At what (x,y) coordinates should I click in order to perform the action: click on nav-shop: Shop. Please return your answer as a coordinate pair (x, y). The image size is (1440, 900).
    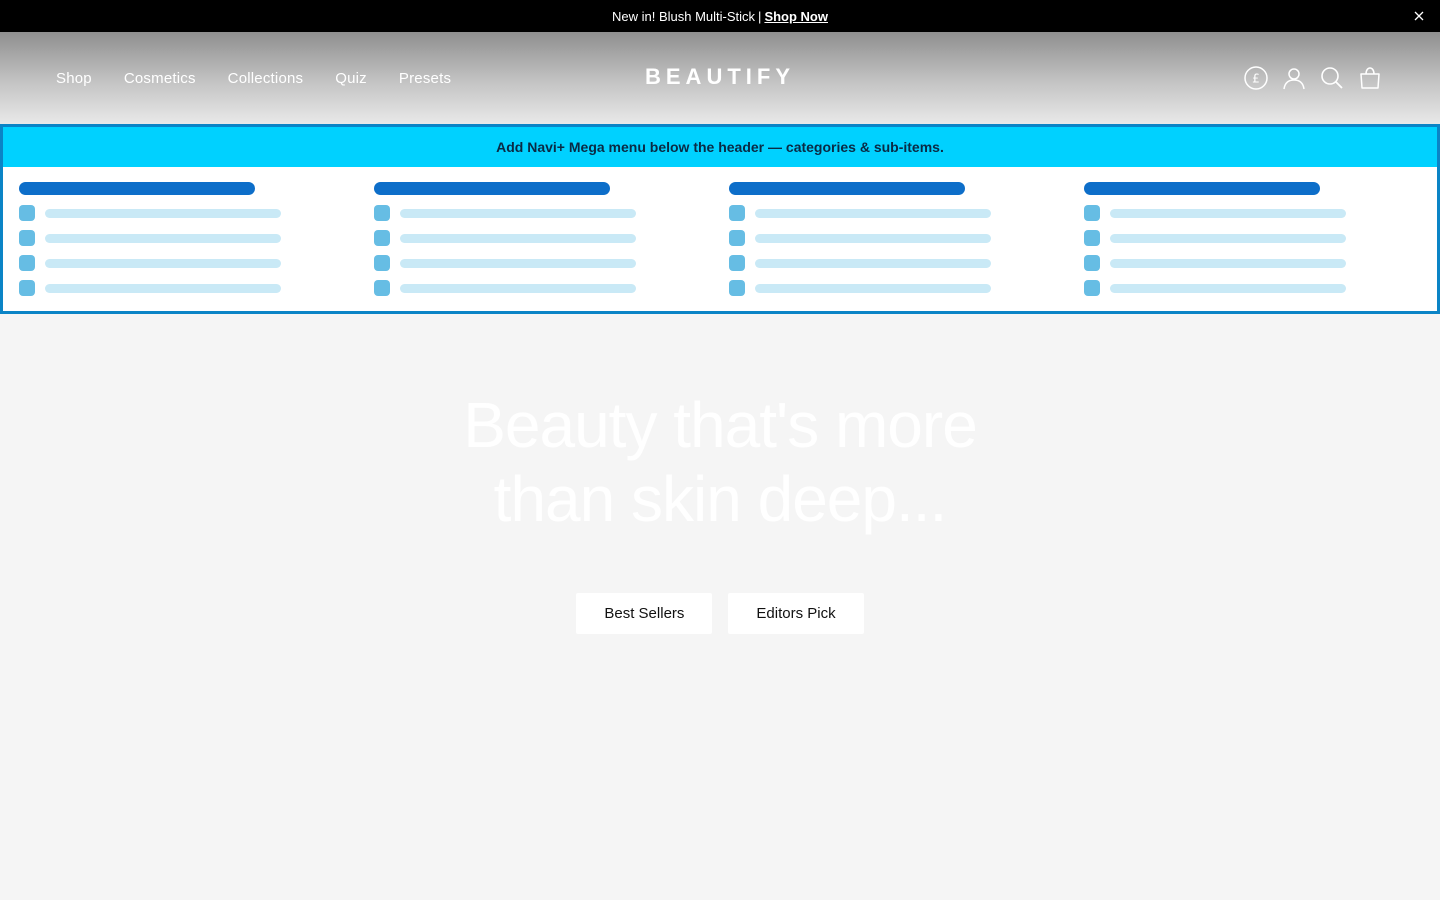
    Looking at the image, I should click on (74, 78).